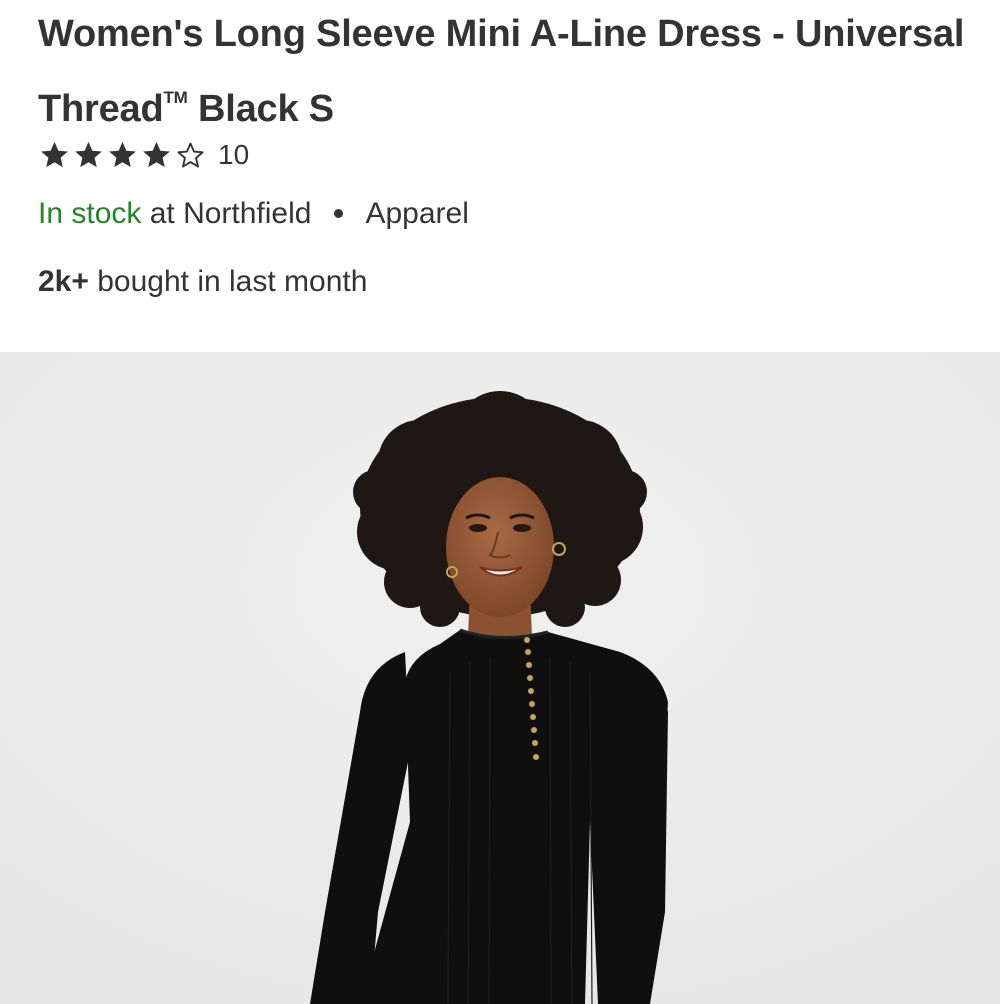  Describe the element at coordinates (226, 213) in the screenshot. I see `store-location: at Northfield` at that location.